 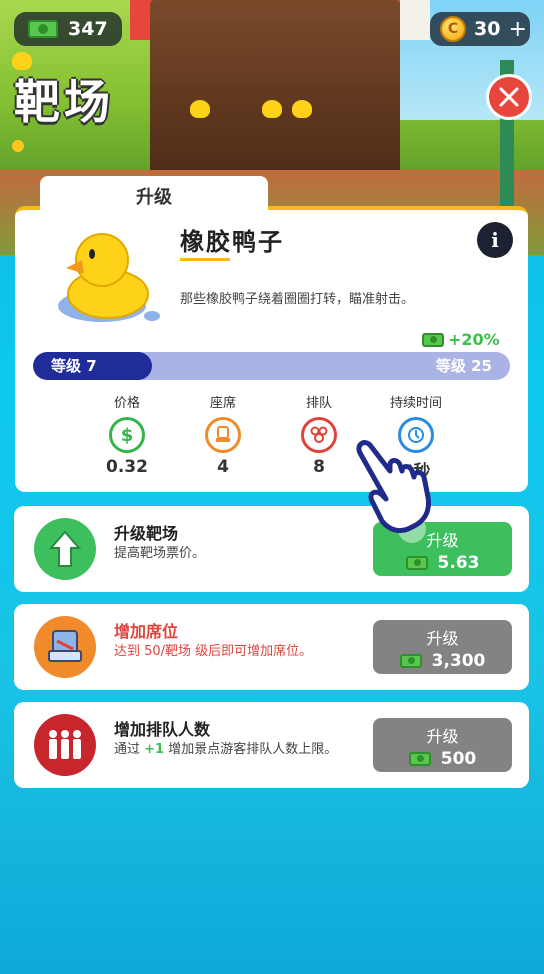 I want to click on page-title: 靶场, so click(x=64, y=102).